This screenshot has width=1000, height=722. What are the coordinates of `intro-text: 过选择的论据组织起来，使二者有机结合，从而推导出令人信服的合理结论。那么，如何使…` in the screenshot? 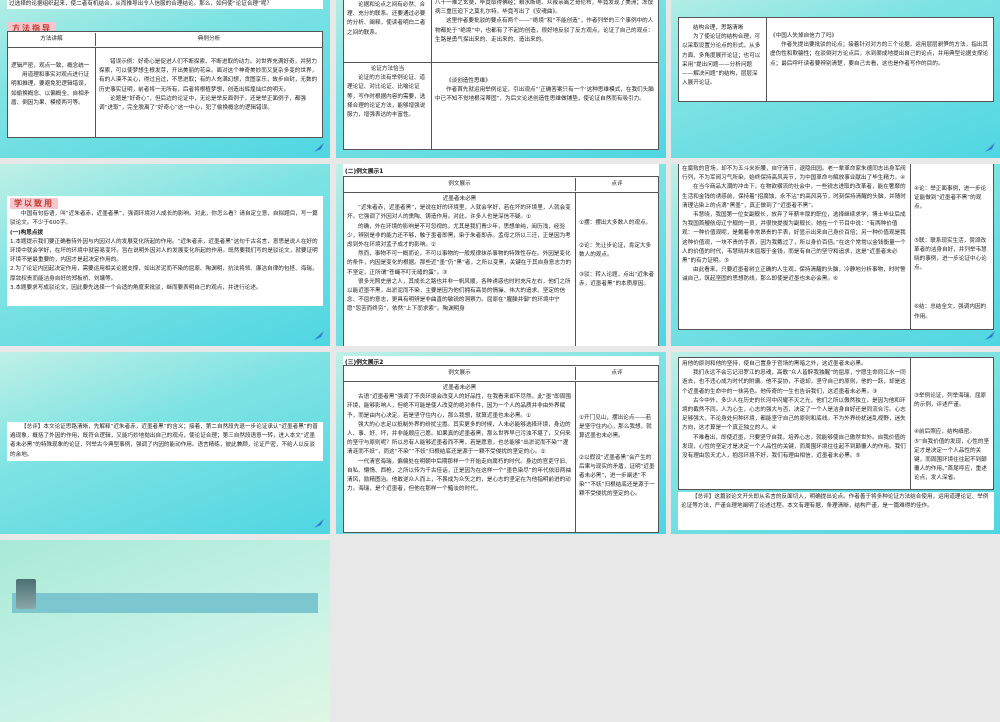 It's located at (165, 5).